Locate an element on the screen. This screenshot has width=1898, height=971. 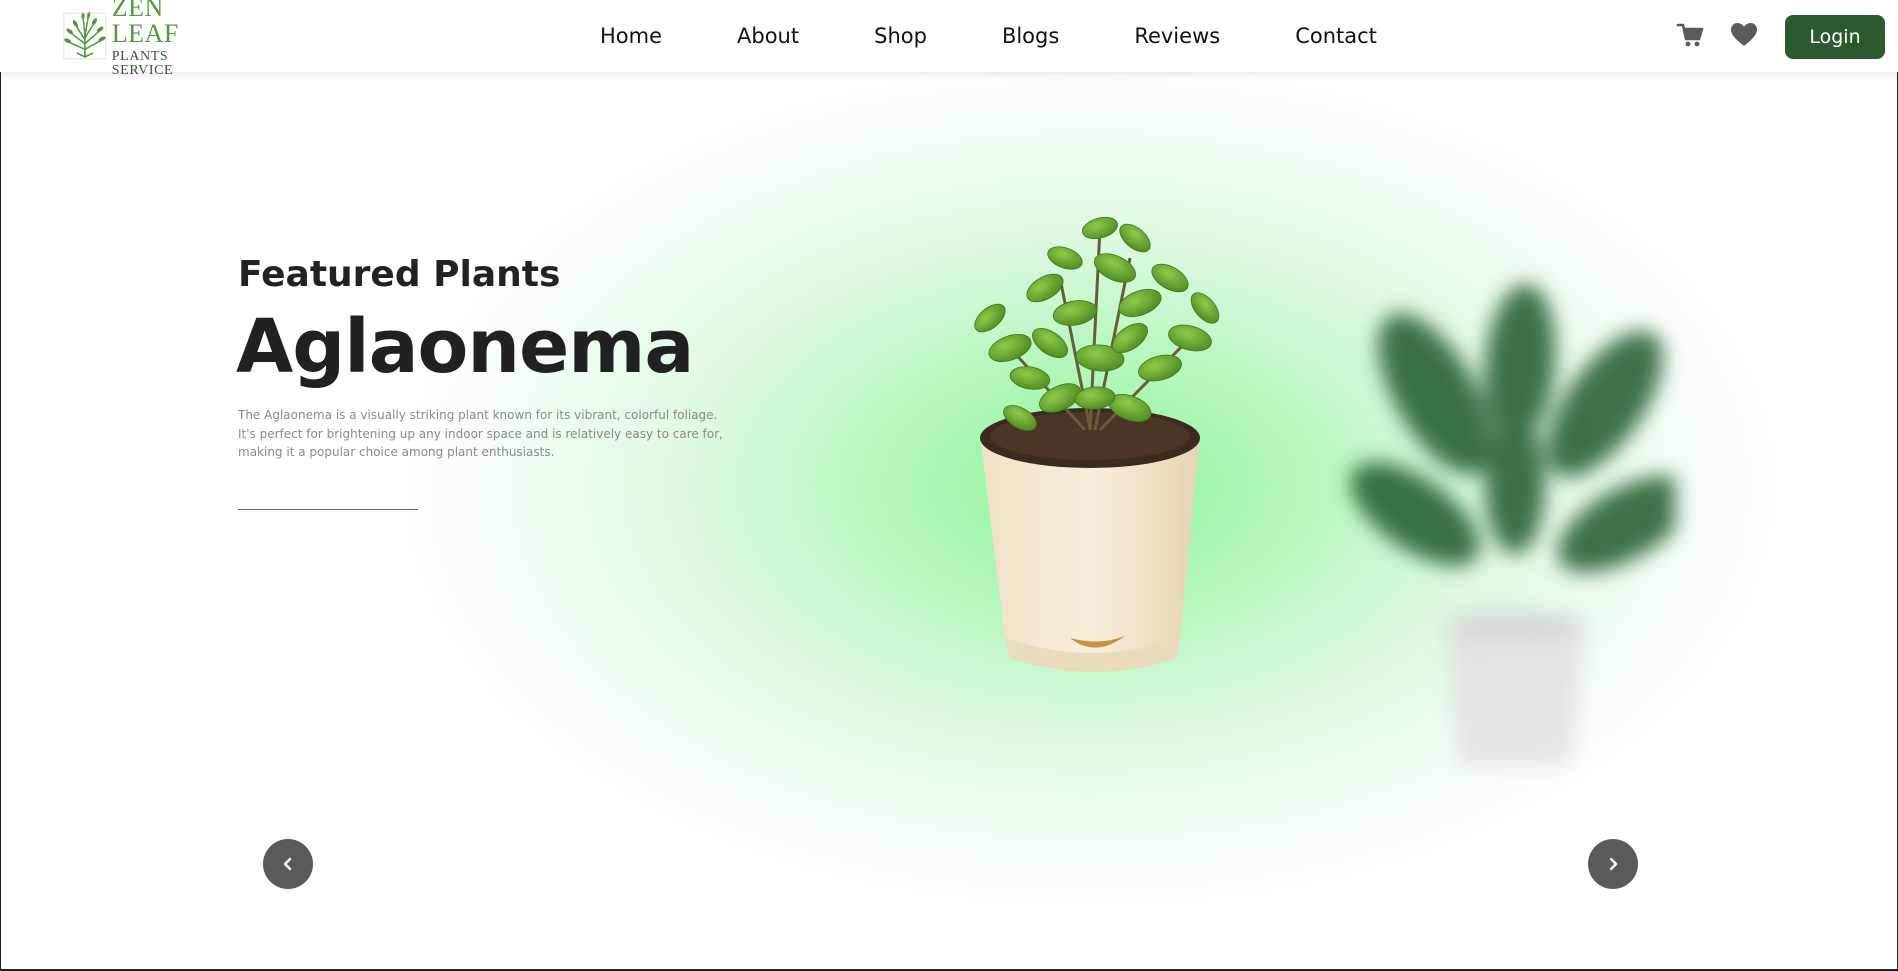
slider-next-button is located at coordinates (1613, 864).